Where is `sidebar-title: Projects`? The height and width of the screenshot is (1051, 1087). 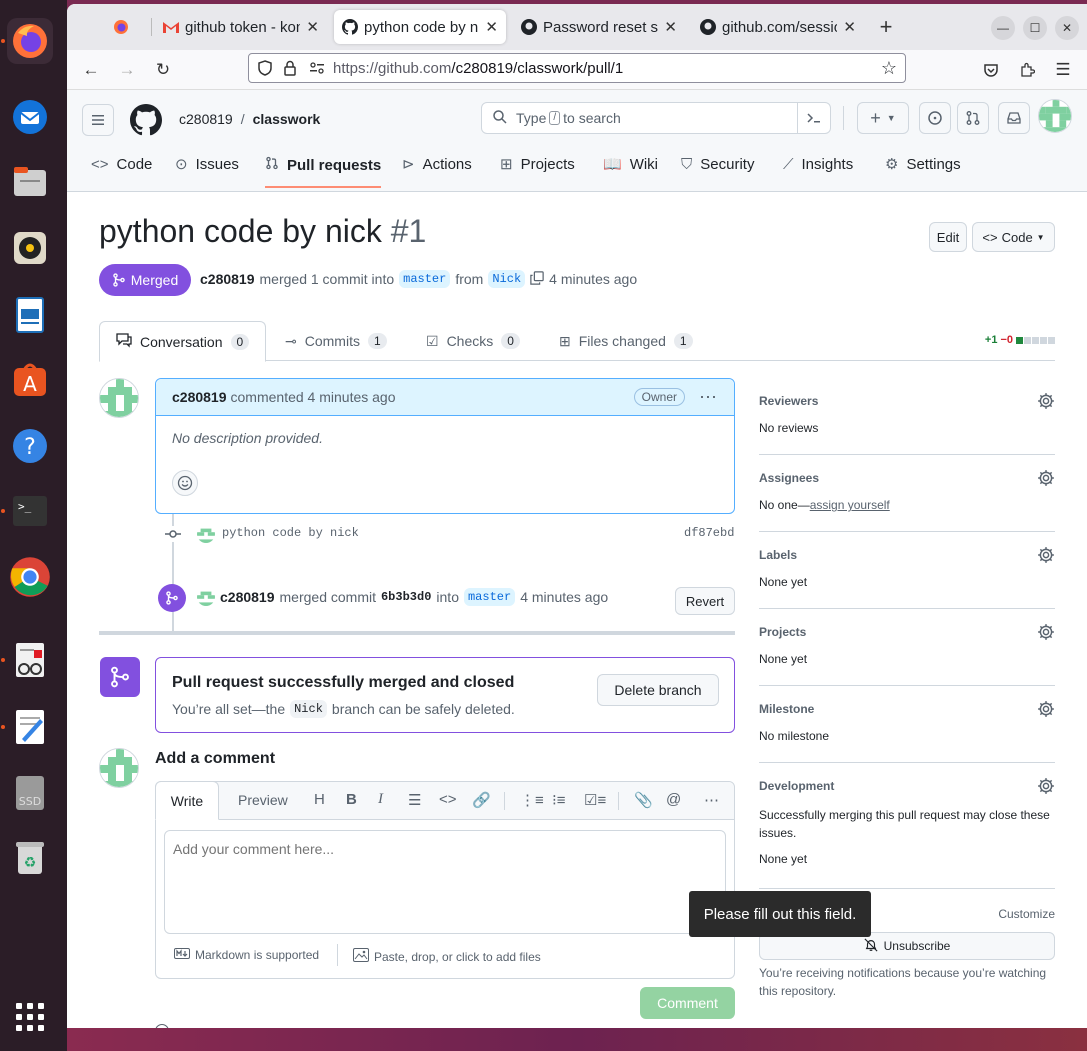
sidebar-title: Projects is located at coordinates (782, 632).